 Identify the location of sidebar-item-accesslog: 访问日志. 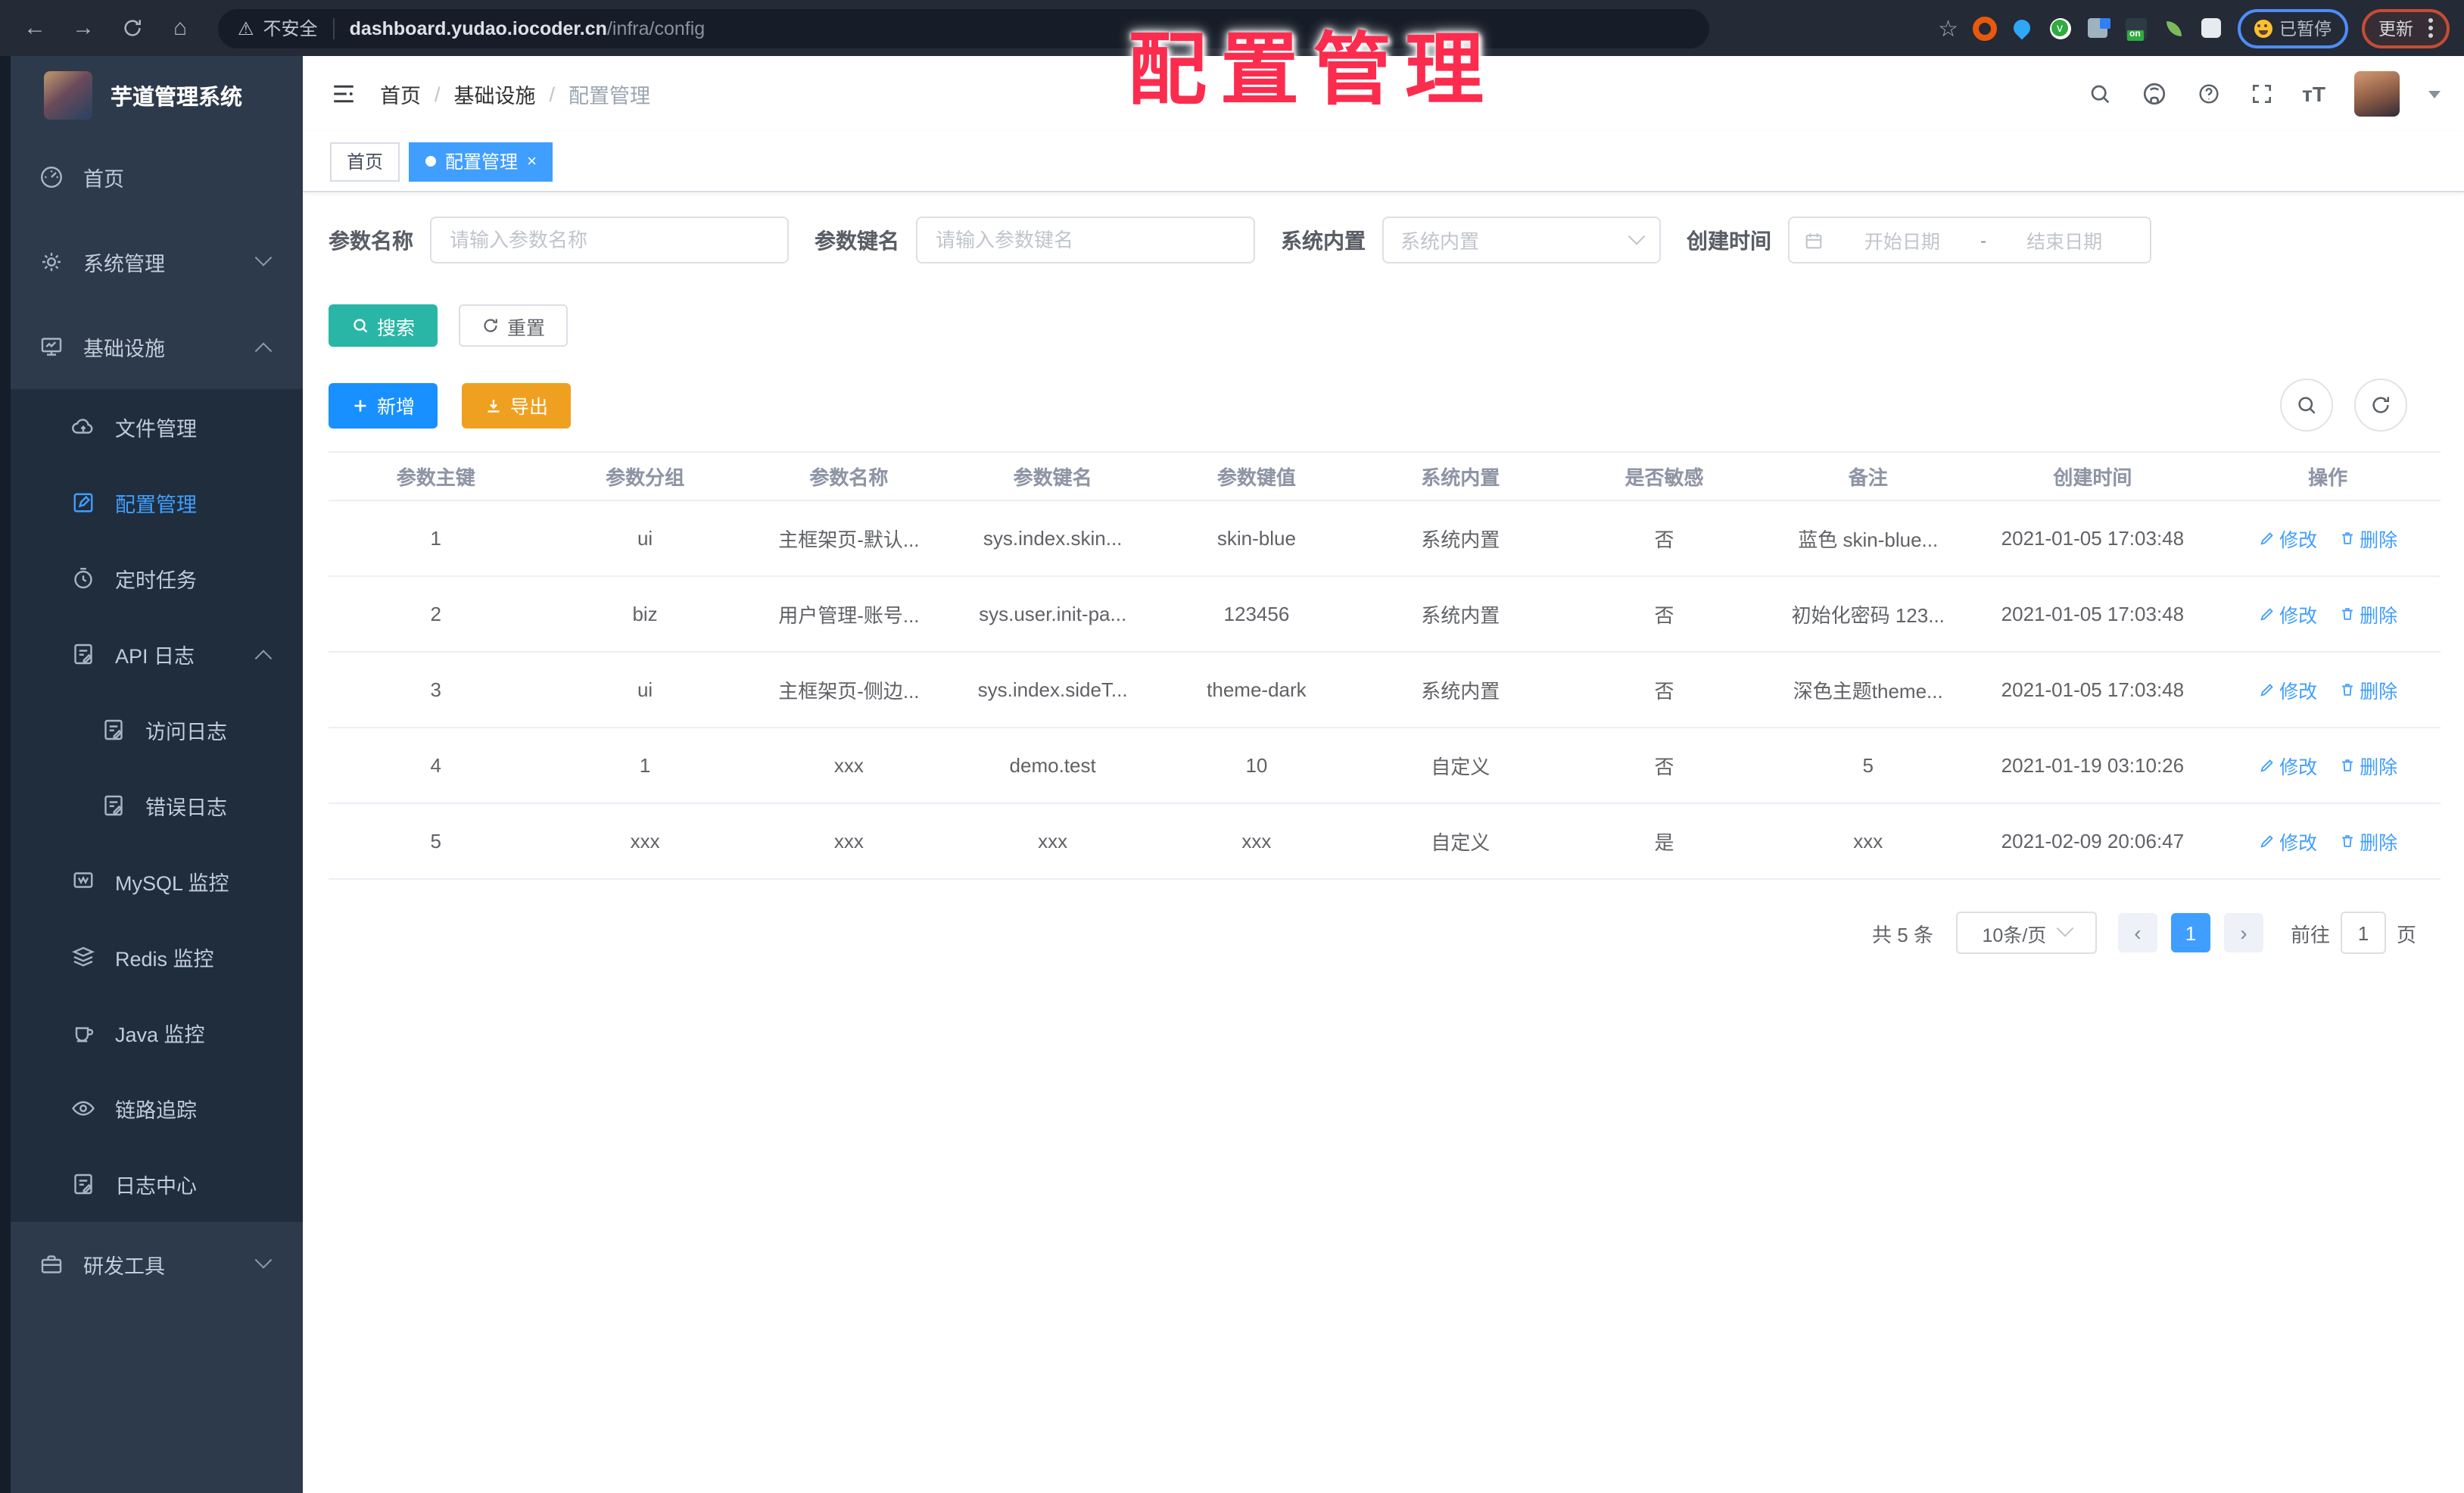
(151, 730).